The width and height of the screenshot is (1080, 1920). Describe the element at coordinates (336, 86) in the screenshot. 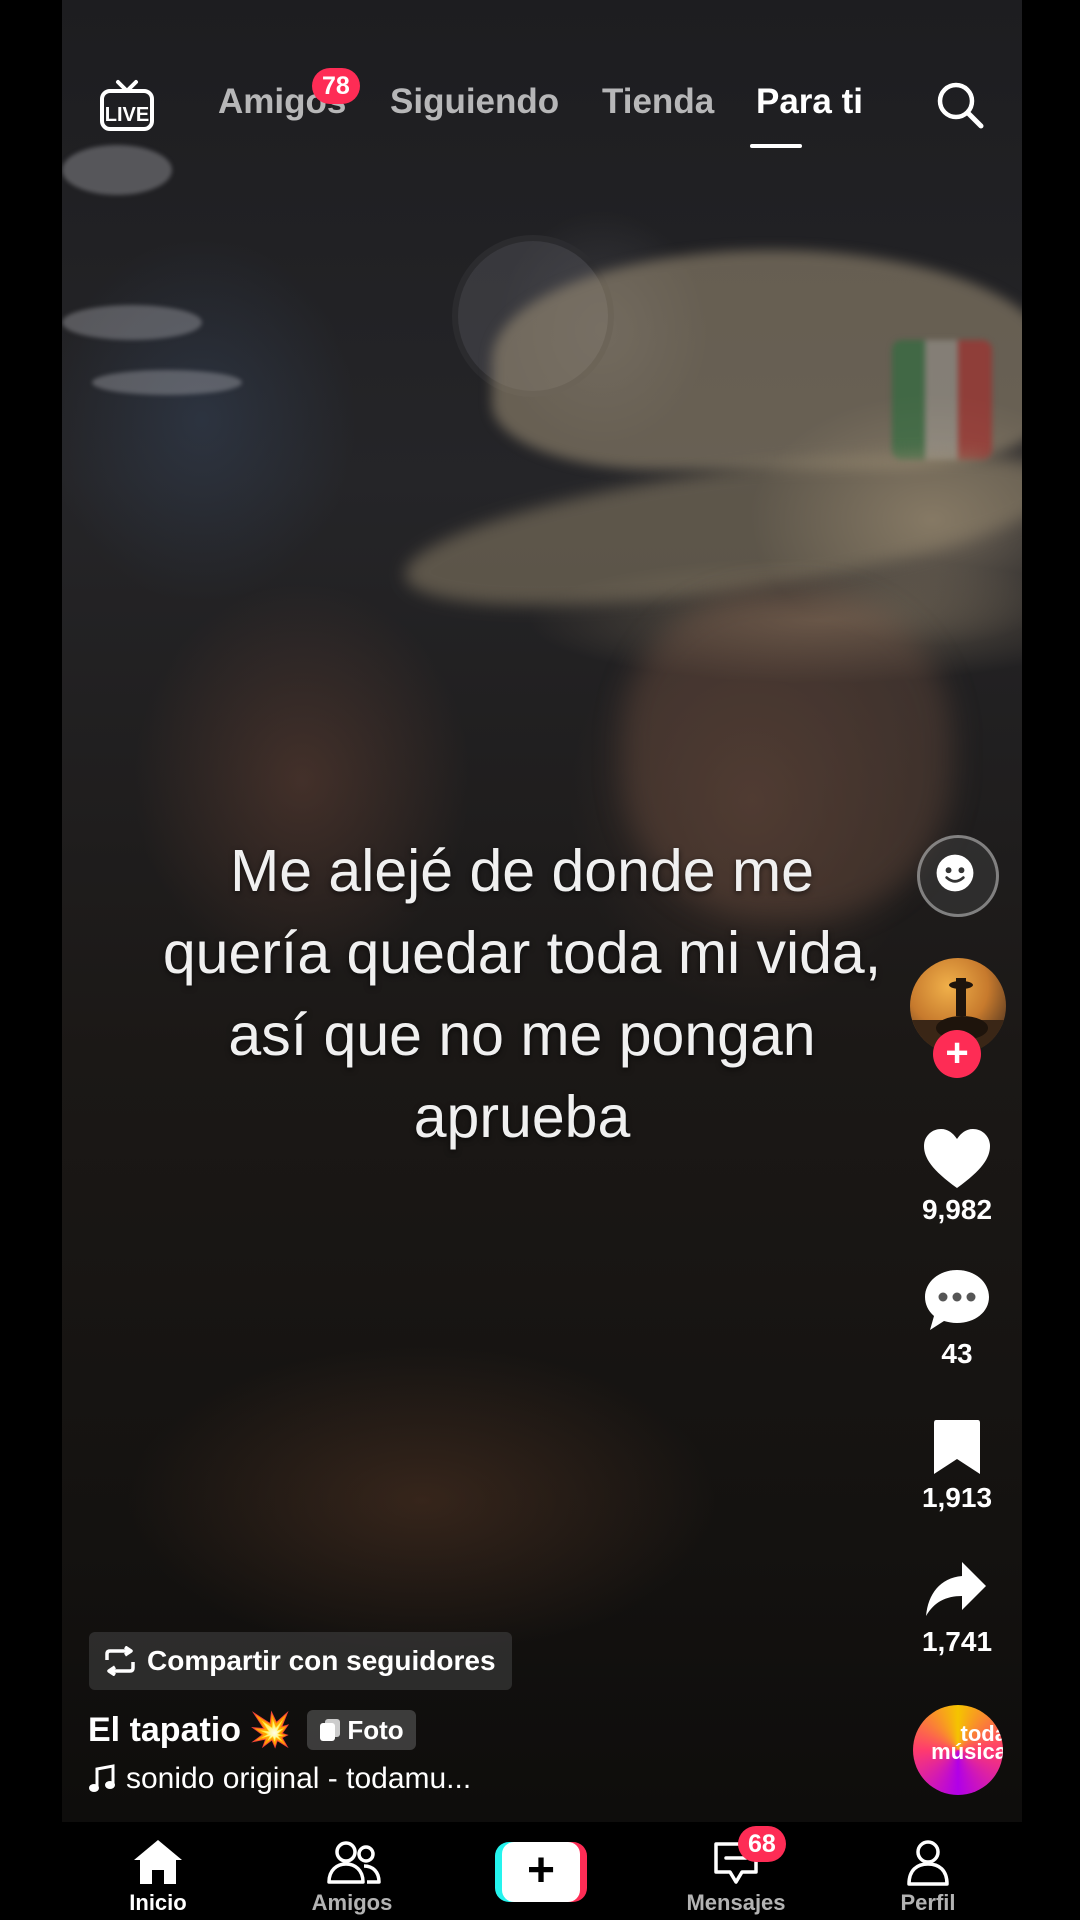

I see `amigos-count-badge: 78` at that location.